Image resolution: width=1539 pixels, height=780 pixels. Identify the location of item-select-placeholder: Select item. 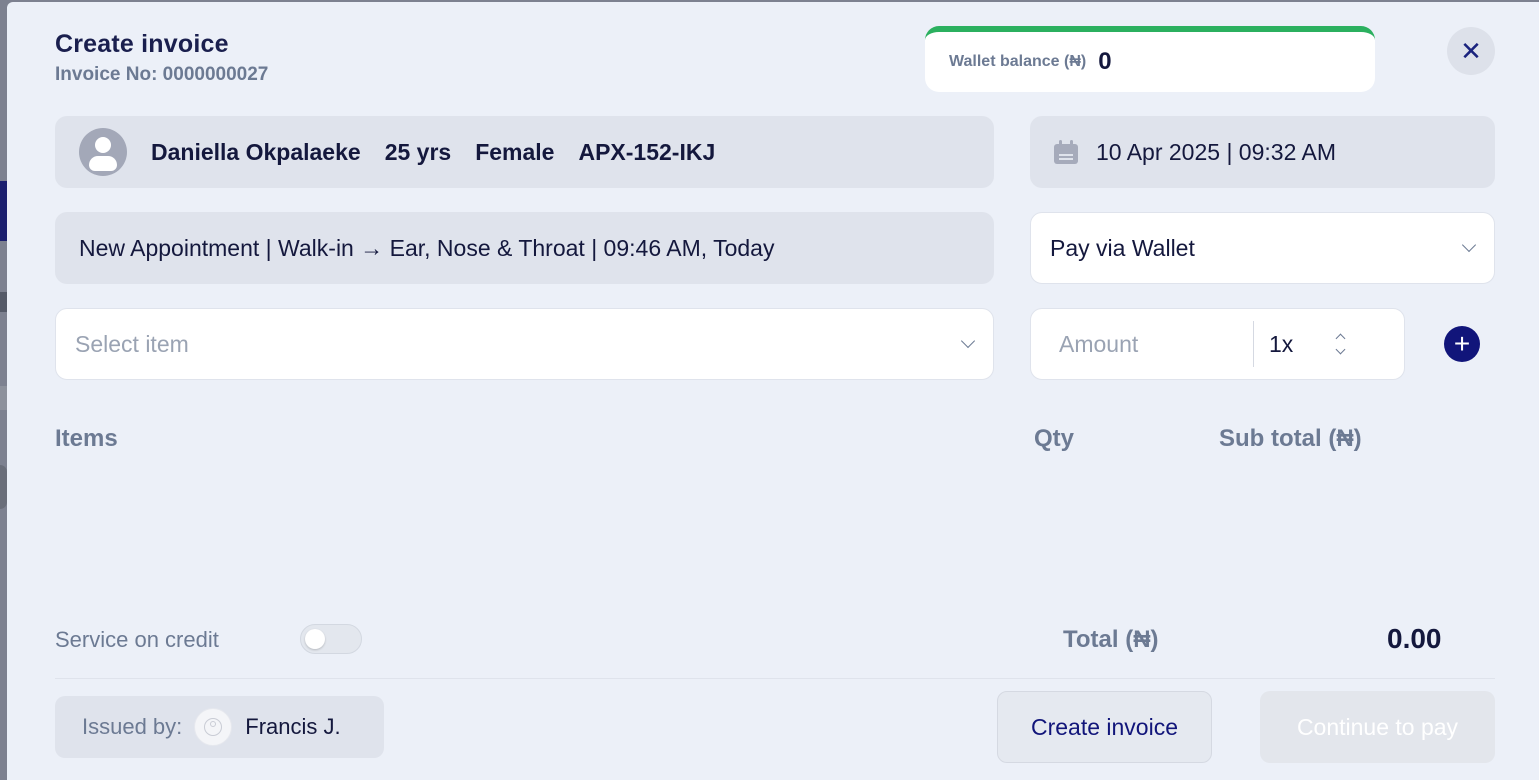
(132, 343).